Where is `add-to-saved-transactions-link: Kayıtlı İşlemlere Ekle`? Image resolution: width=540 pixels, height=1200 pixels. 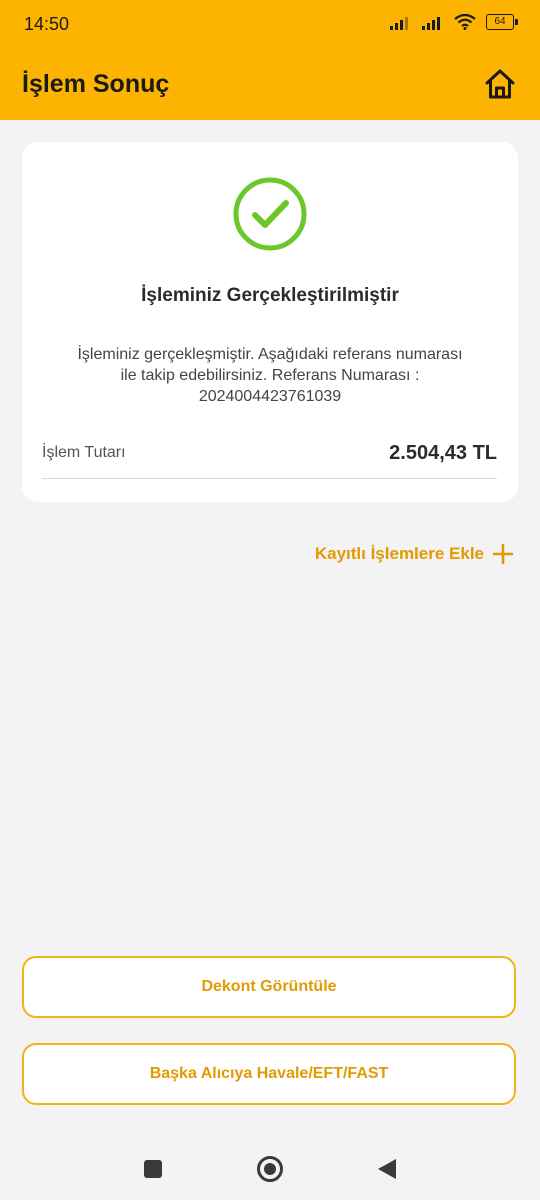
add-to-saved-transactions-link: Kayıtlı İşlemlere Ekle is located at coordinates (414, 554).